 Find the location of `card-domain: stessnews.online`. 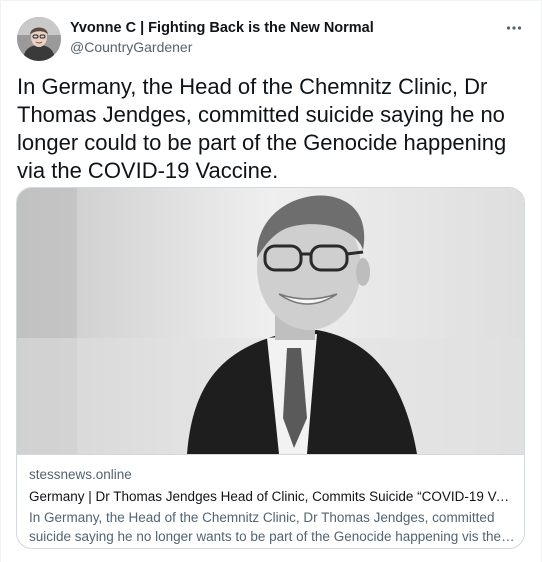

card-domain: stessnews.online is located at coordinates (80, 474).